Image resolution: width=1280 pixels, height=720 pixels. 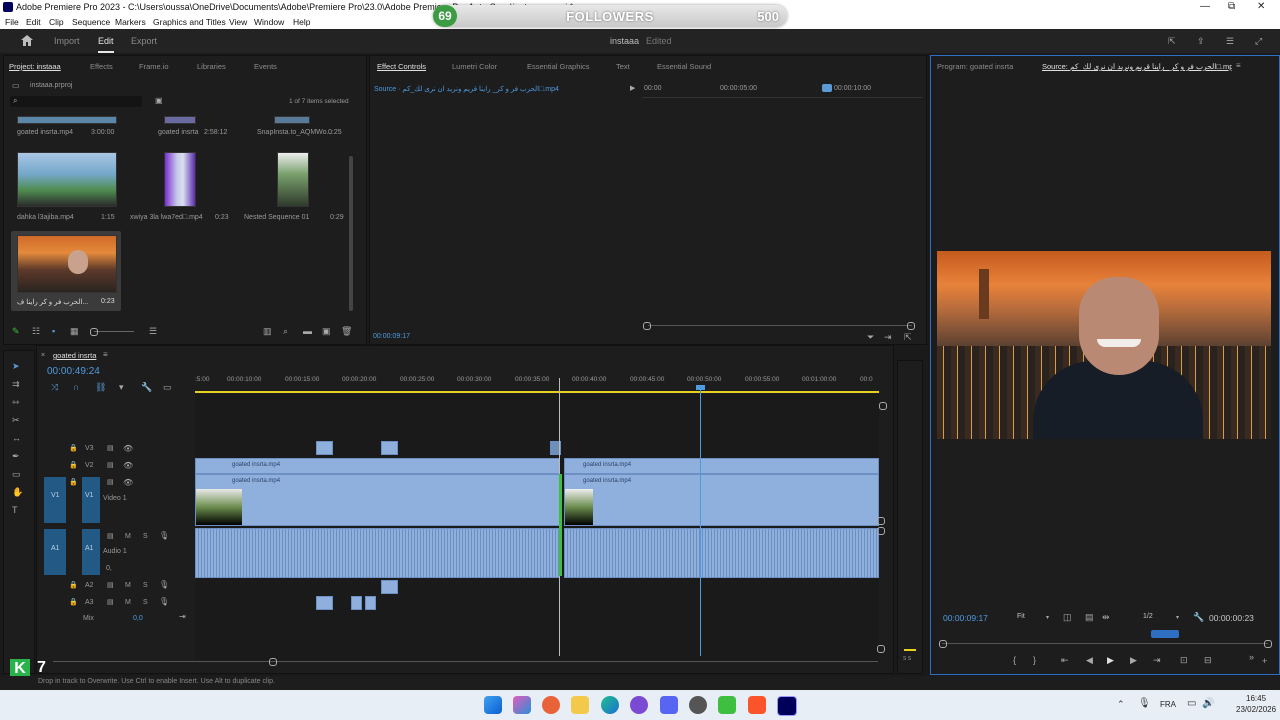 What do you see at coordinates (1089, 617) in the screenshot?
I see `insert-icon: ▤` at bounding box center [1089, 617].